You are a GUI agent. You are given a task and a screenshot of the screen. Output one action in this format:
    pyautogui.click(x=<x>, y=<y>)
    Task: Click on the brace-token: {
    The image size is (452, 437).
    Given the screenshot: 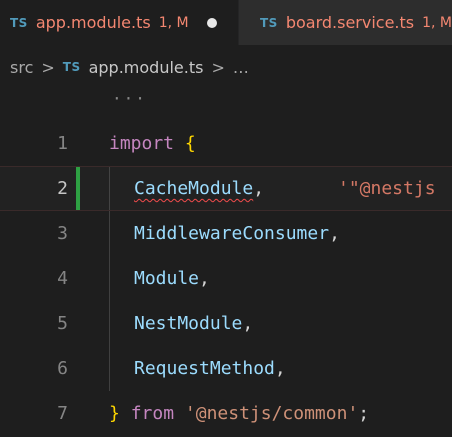 What is the action you would take?
    pyautogui.click(x=190, y=143)
    